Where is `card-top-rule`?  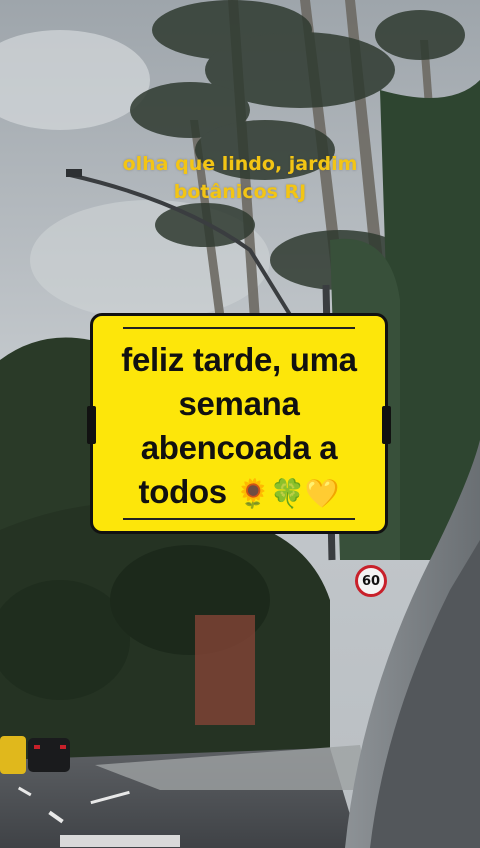
card-top-rule is located at coordinates (239, 328).